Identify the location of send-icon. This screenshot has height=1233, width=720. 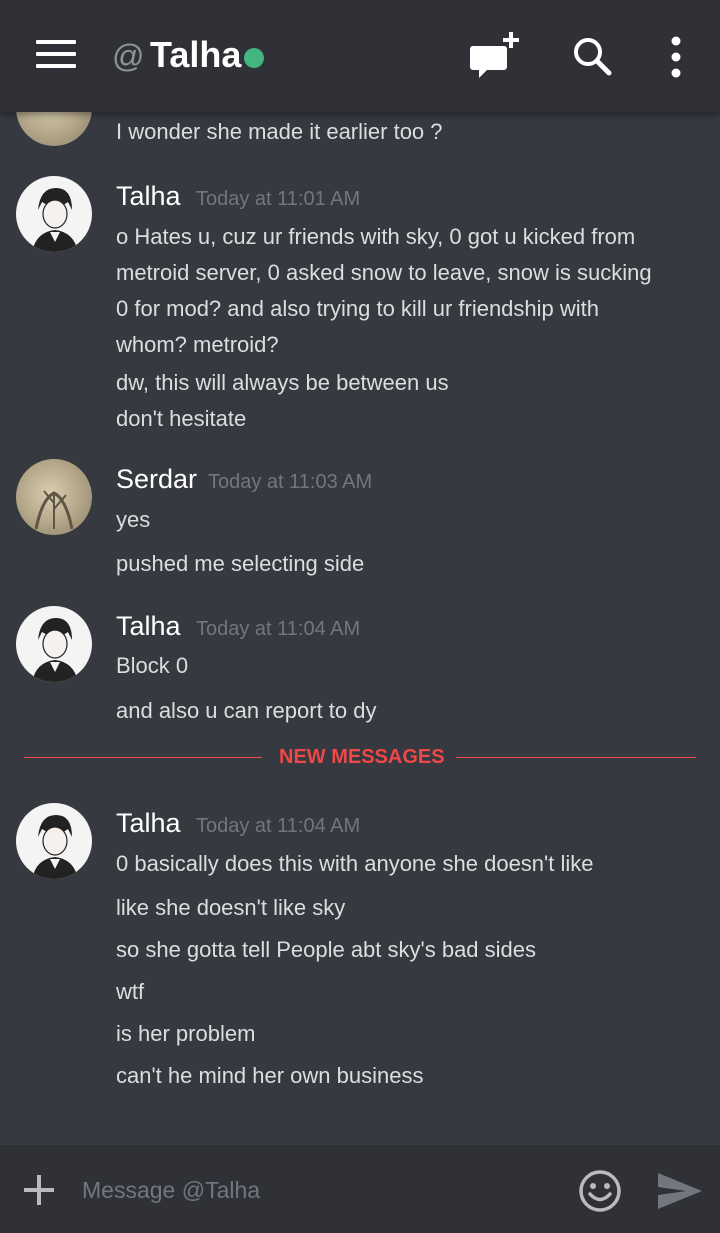
(680, 1191).